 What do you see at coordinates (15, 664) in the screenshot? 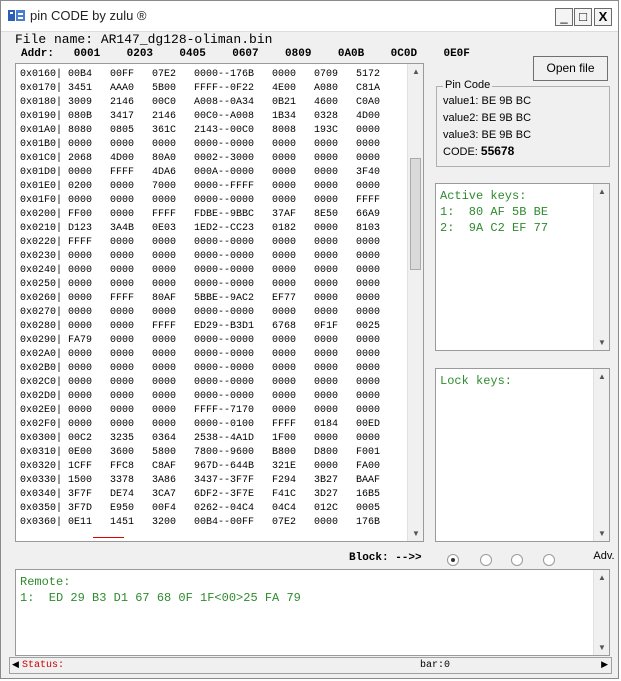
I see `scroll-left-icon: ◀` at bounding box center [15, 664].